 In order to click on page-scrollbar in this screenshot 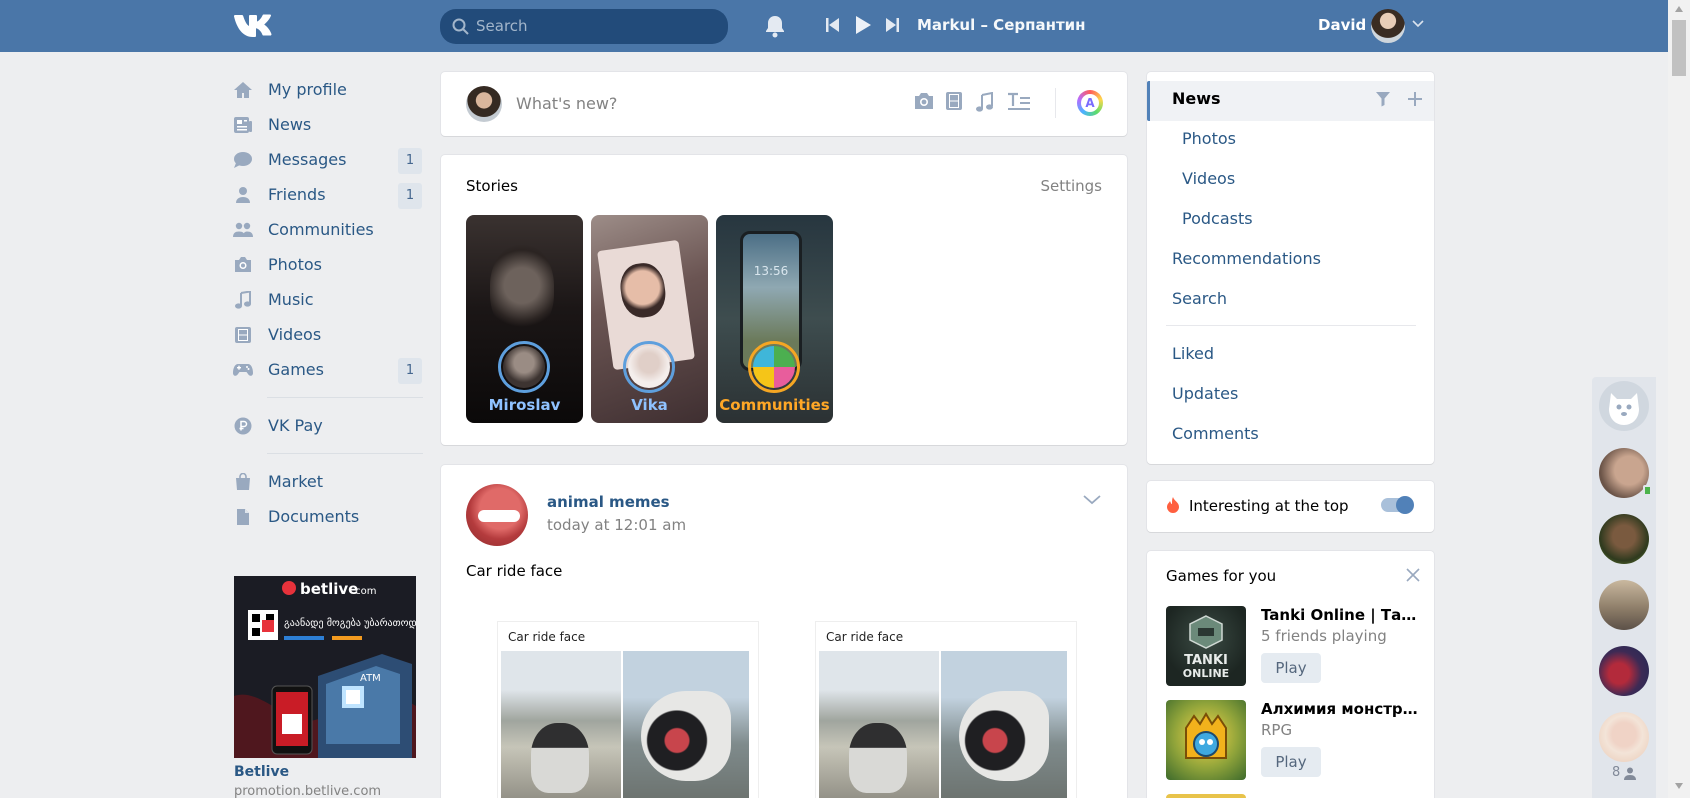, I will do `click(1679, 399)`.